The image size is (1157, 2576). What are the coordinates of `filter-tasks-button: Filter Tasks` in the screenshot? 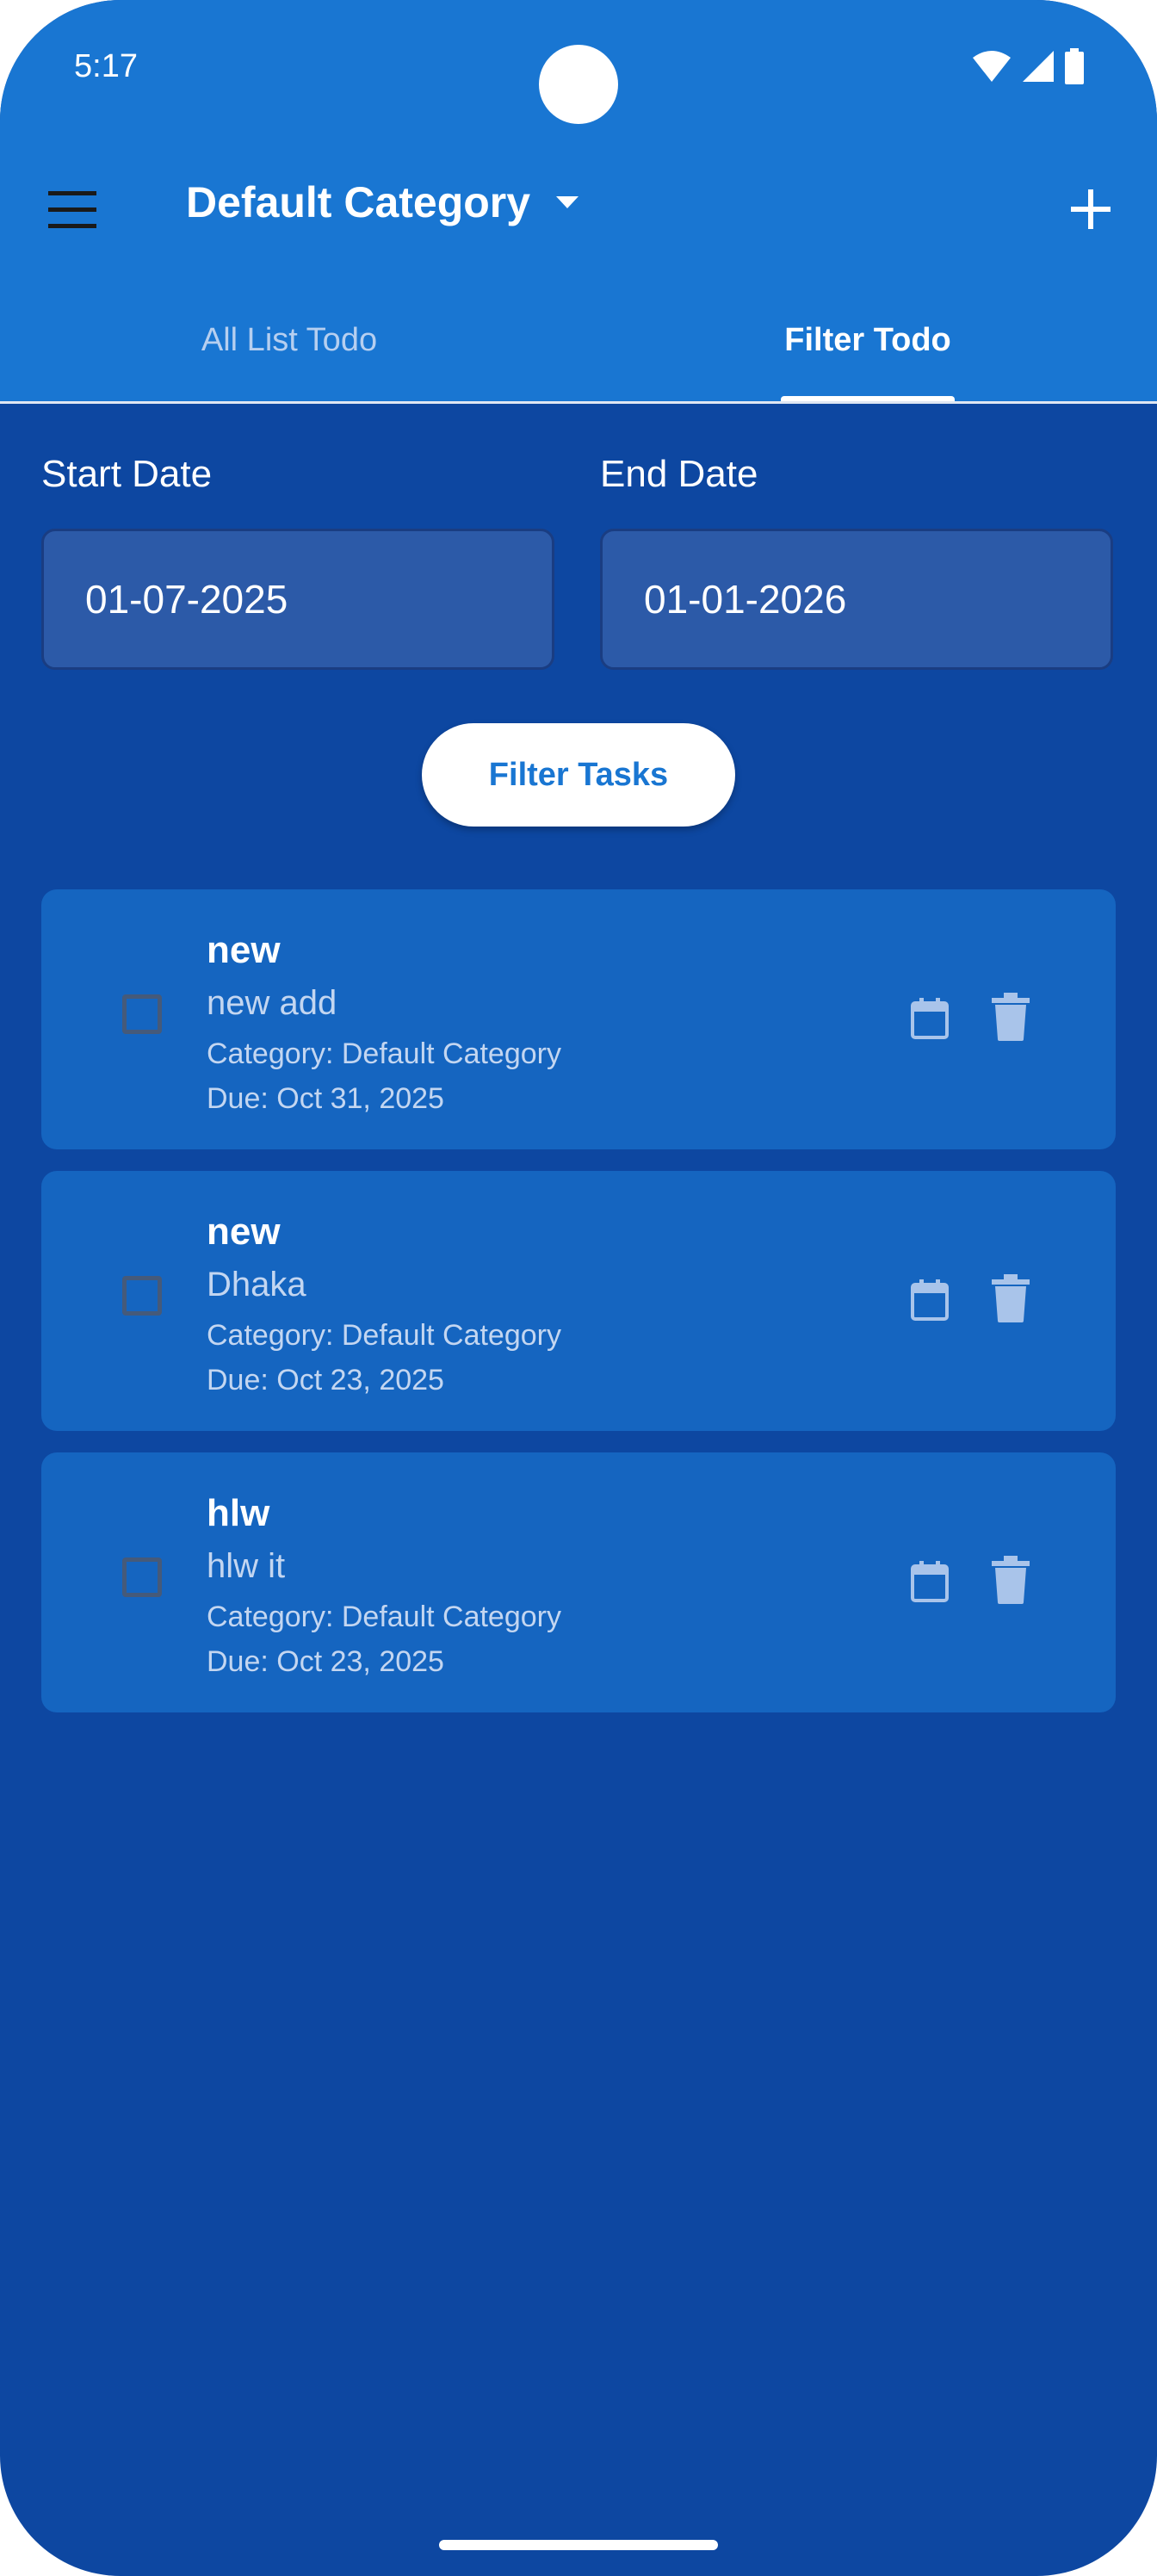 It's located at (579, 775).